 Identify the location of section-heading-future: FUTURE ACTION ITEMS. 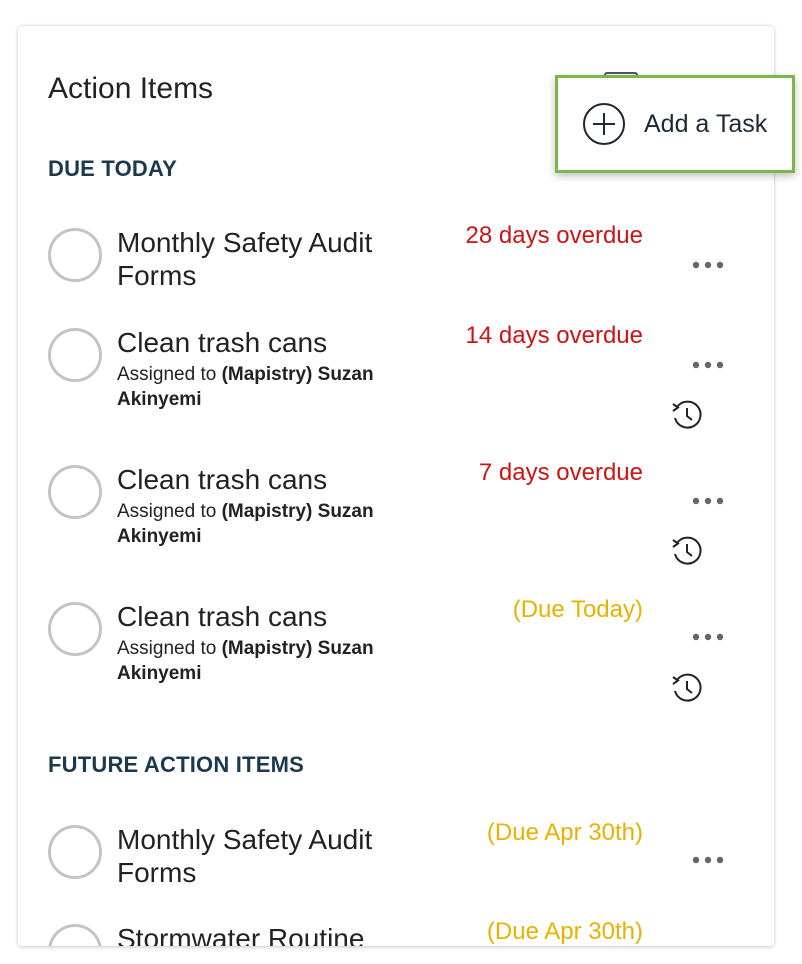
(176, 764).